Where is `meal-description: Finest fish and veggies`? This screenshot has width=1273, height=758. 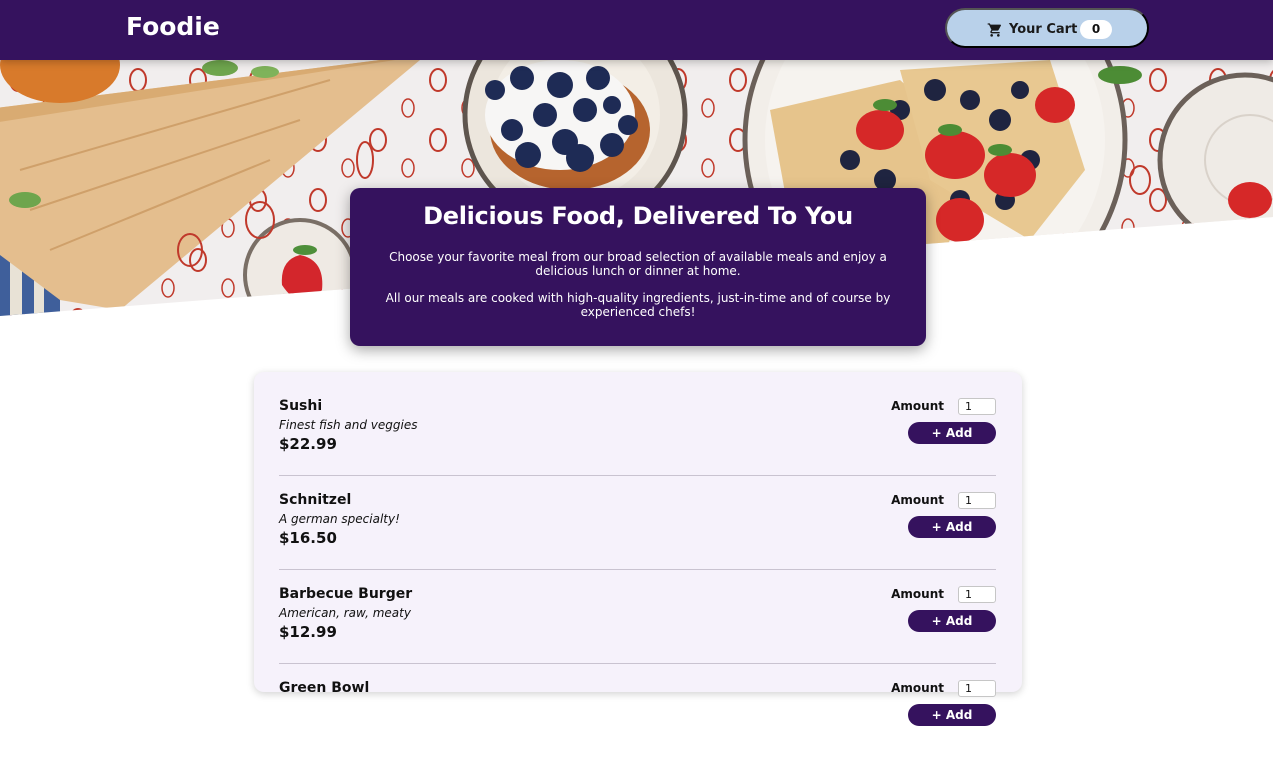
meal-description: Finest fish and veggies is located at coordinates (348, 425).